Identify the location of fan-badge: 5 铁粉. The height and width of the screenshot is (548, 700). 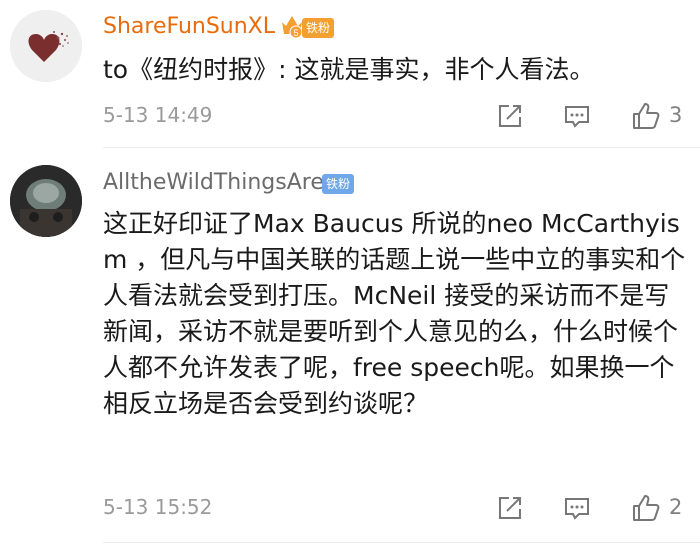
(310, 27).